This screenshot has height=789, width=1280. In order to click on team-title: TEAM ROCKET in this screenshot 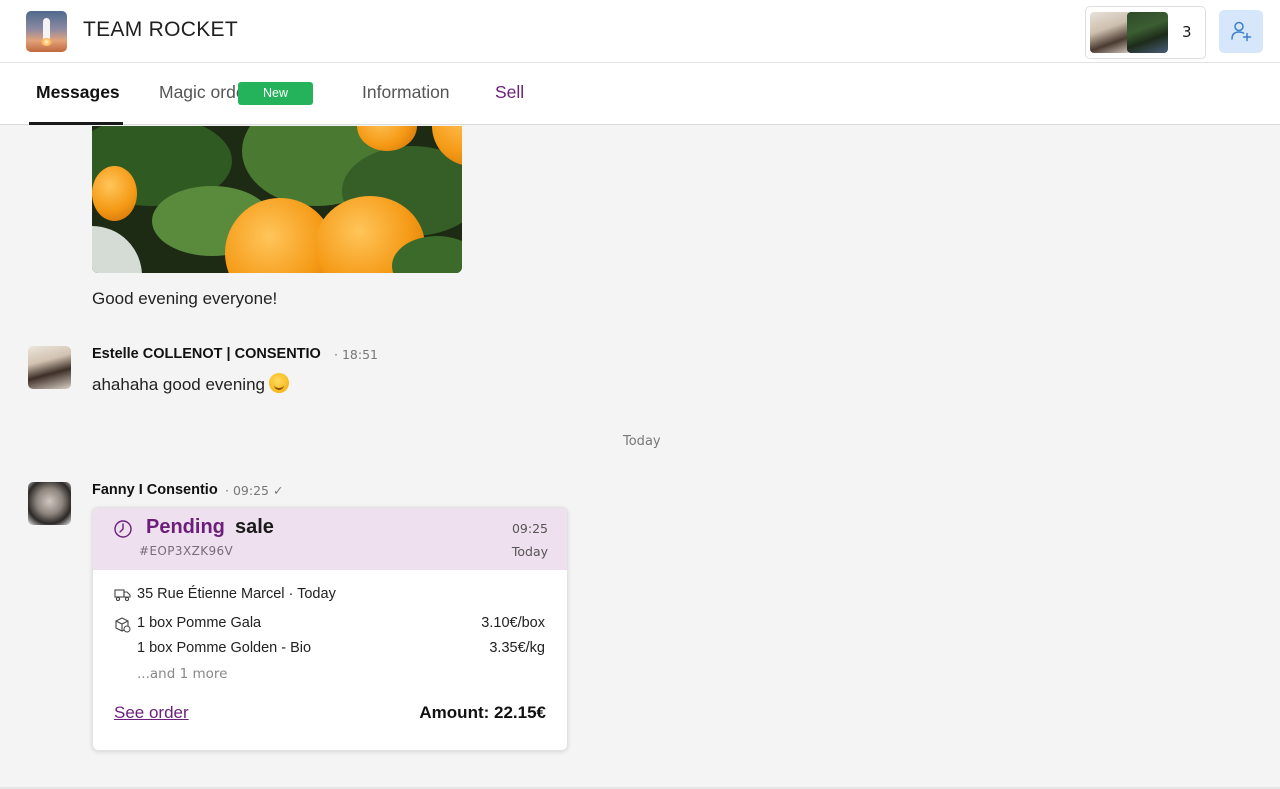, I will do `click(160, 29)`.